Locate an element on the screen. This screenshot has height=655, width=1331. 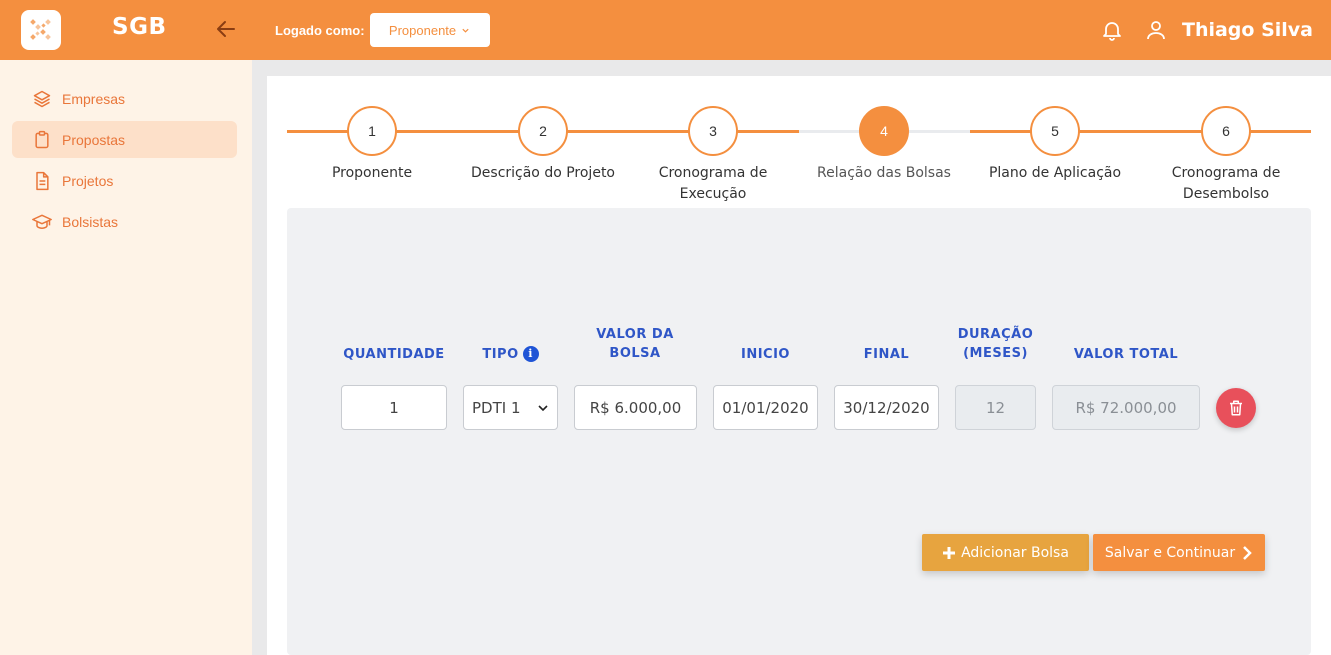
clipboard-icon is located at coordinates (42, 139).